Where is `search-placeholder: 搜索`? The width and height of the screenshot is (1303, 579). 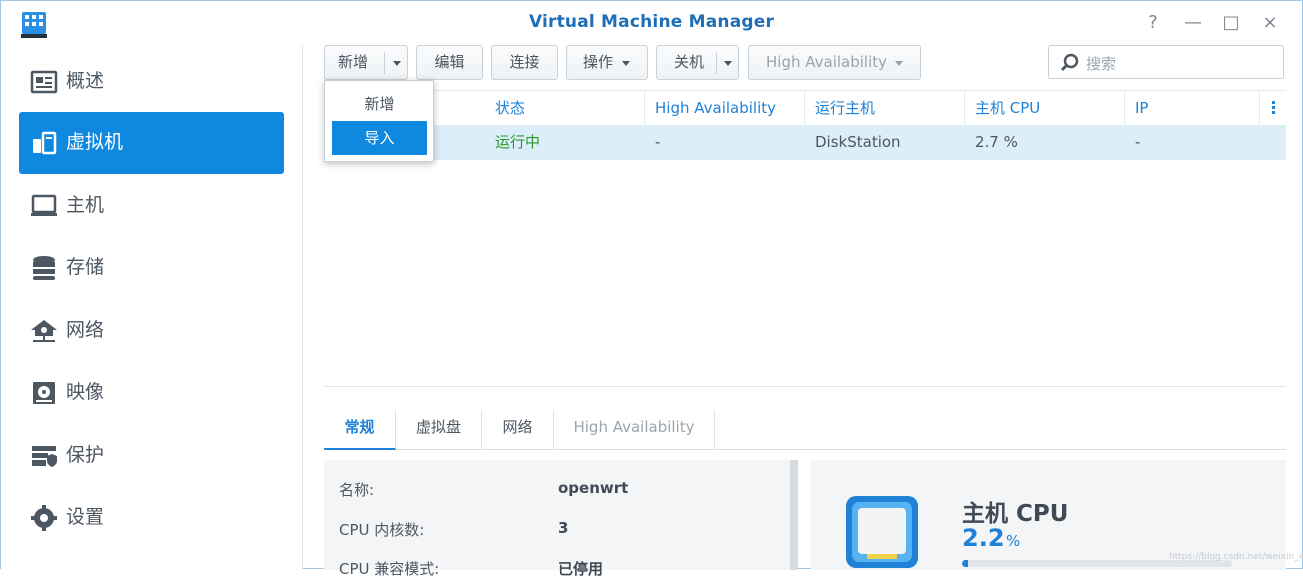
search-placeholder: 搜索 is located at coordinates (1101, 64).